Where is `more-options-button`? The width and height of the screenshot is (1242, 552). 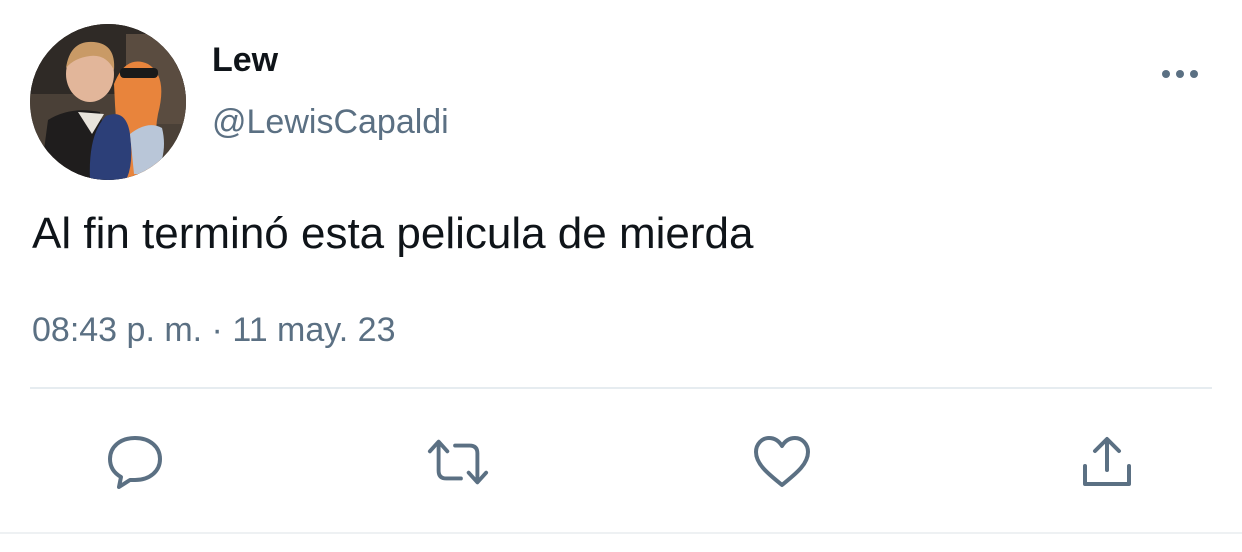 more-options-button is located at coordinates (1180, 74).